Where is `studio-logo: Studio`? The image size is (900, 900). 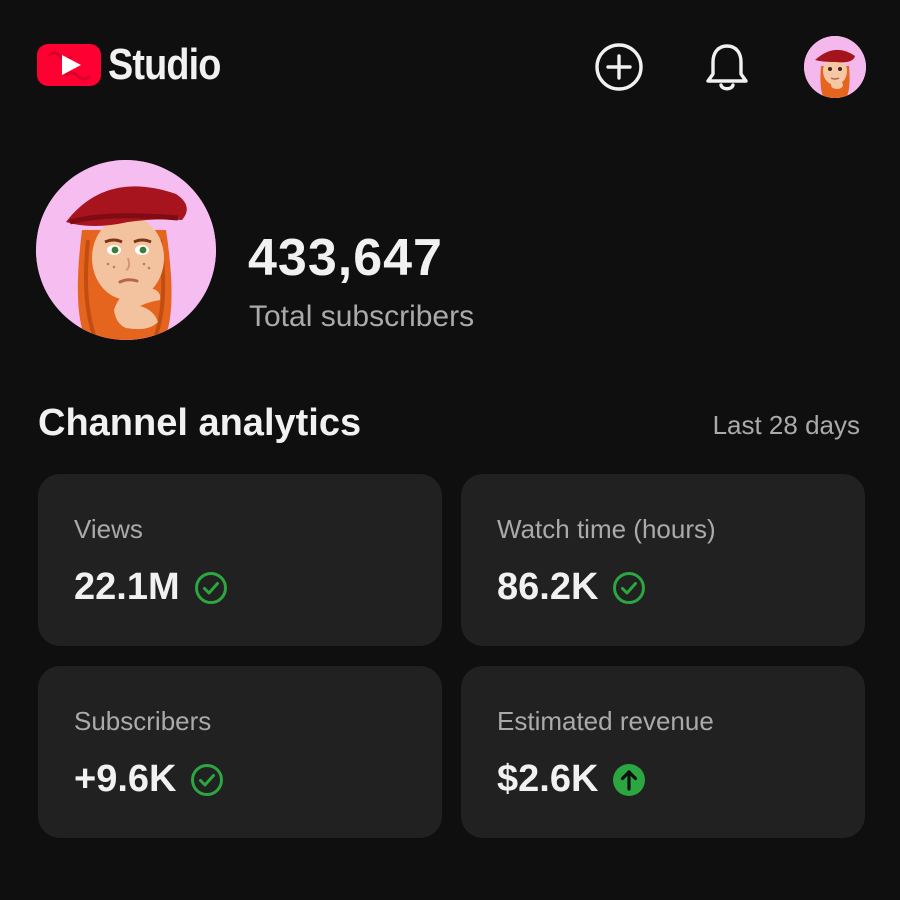
studio-logo: Studio is located at coordinates (137, 65).